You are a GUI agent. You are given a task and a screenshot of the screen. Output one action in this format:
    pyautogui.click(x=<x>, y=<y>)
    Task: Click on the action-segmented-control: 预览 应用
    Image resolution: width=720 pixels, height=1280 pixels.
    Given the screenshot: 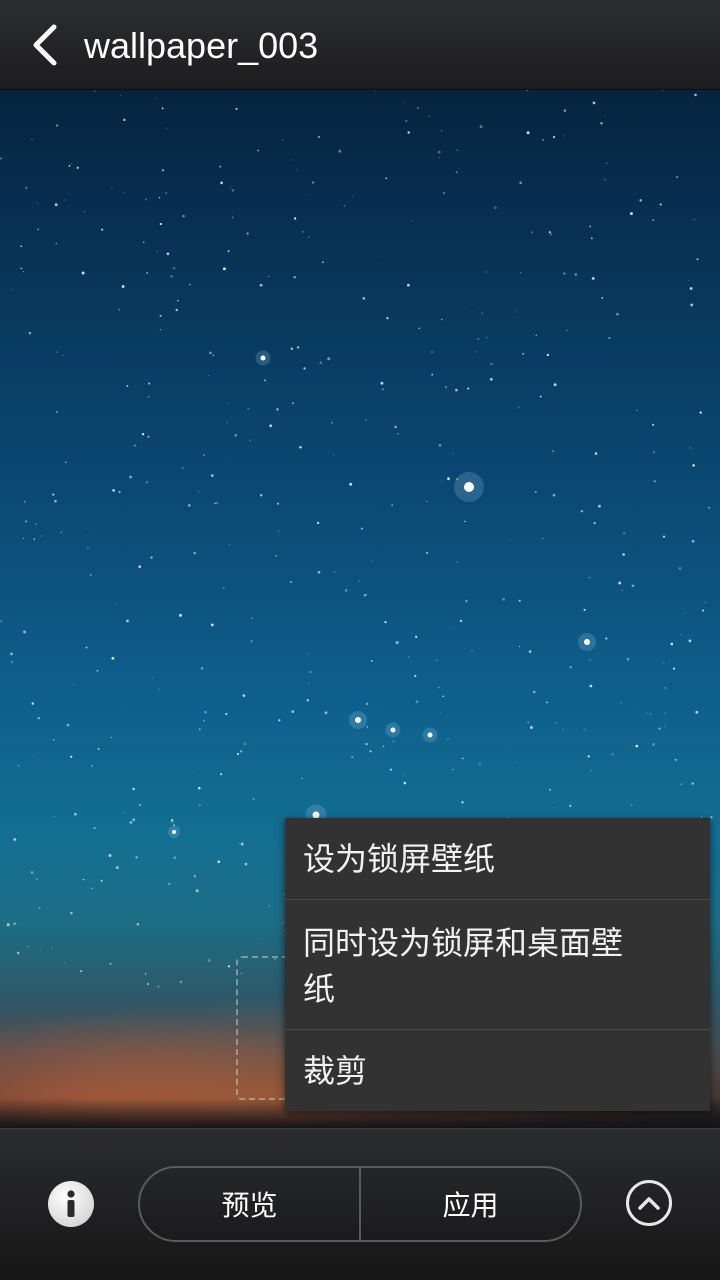 What is the action you would take?
    pyautogui.click(x=360, y=1204)
    